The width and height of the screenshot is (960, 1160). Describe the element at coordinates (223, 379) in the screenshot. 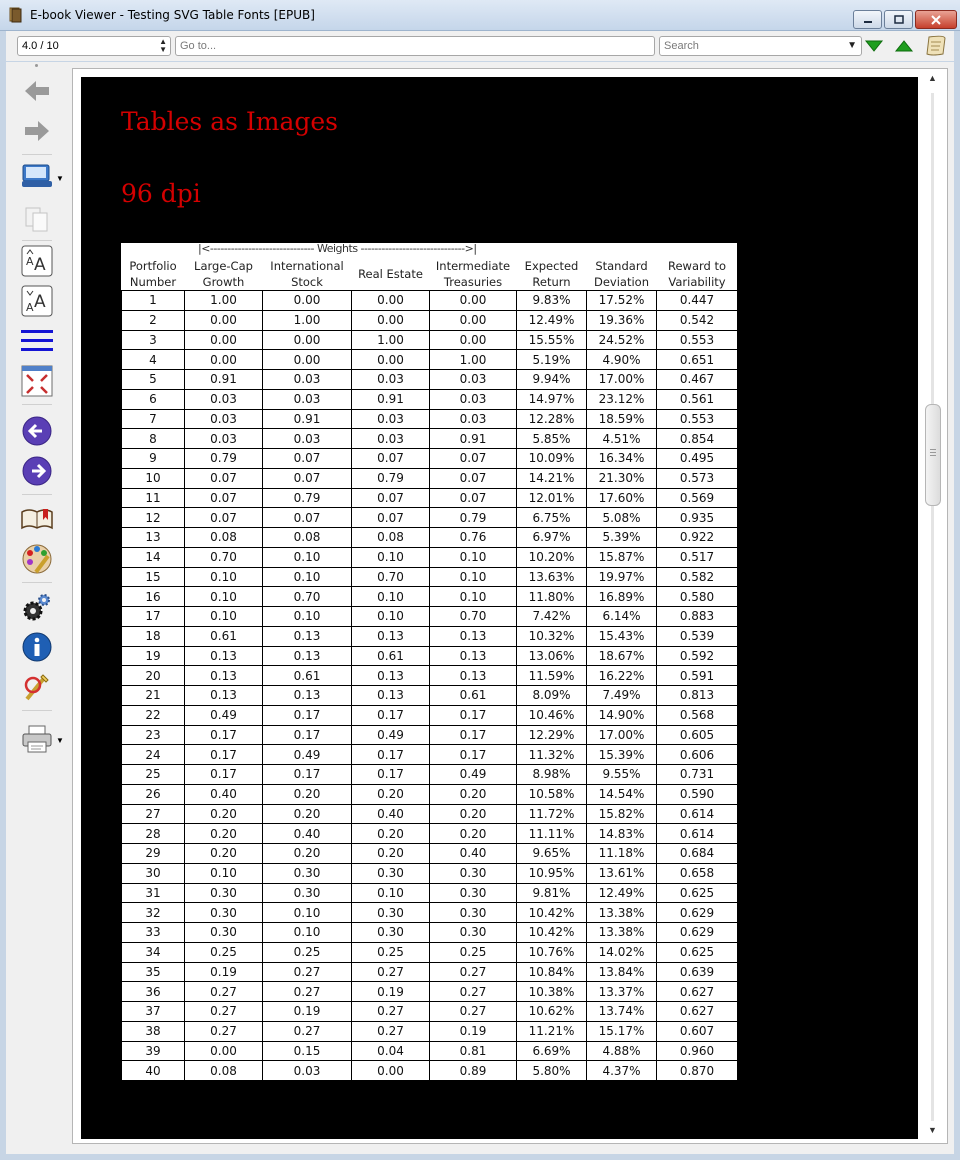

I see `table-cell: 0.91` at that location.